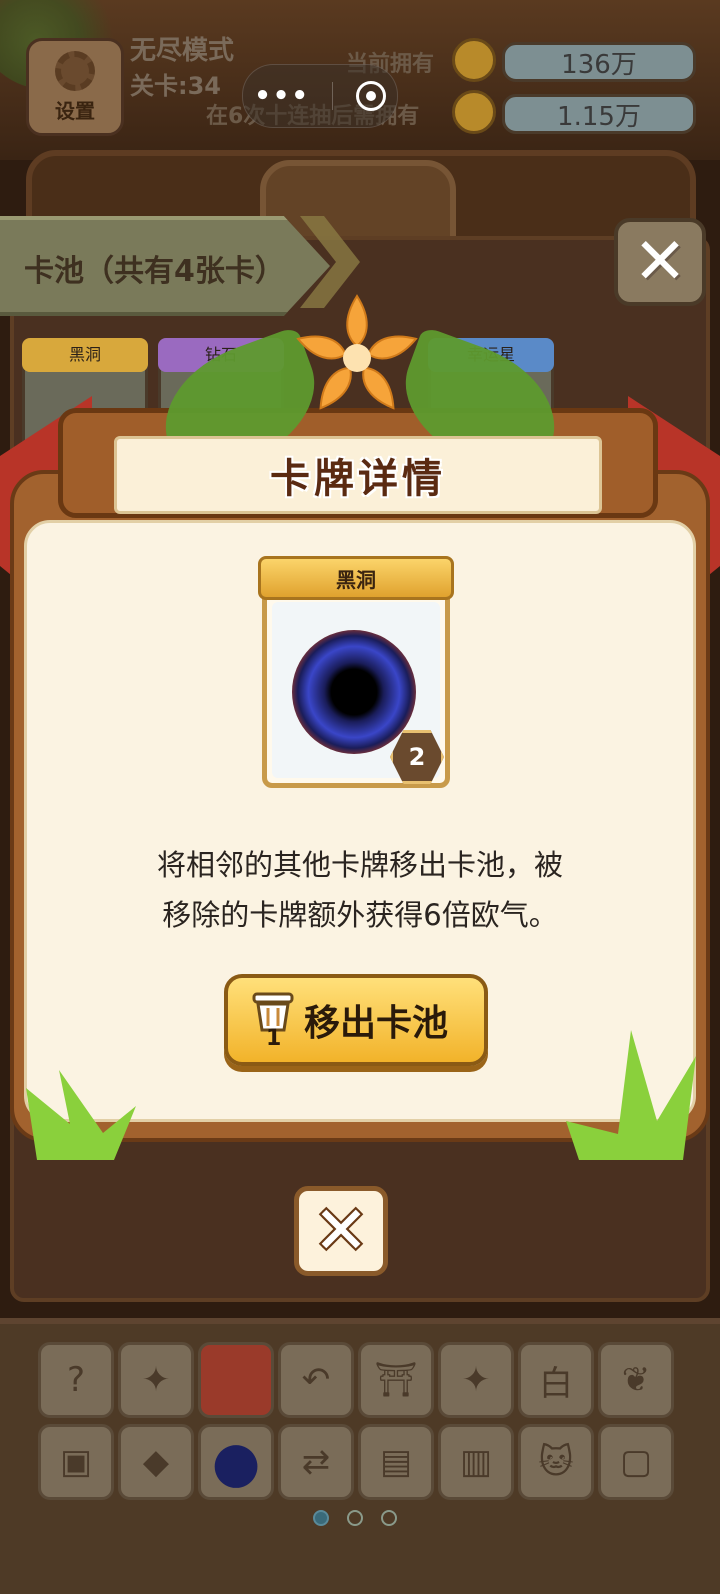  I want to click on settings-label: 设置, so click(75, 110).